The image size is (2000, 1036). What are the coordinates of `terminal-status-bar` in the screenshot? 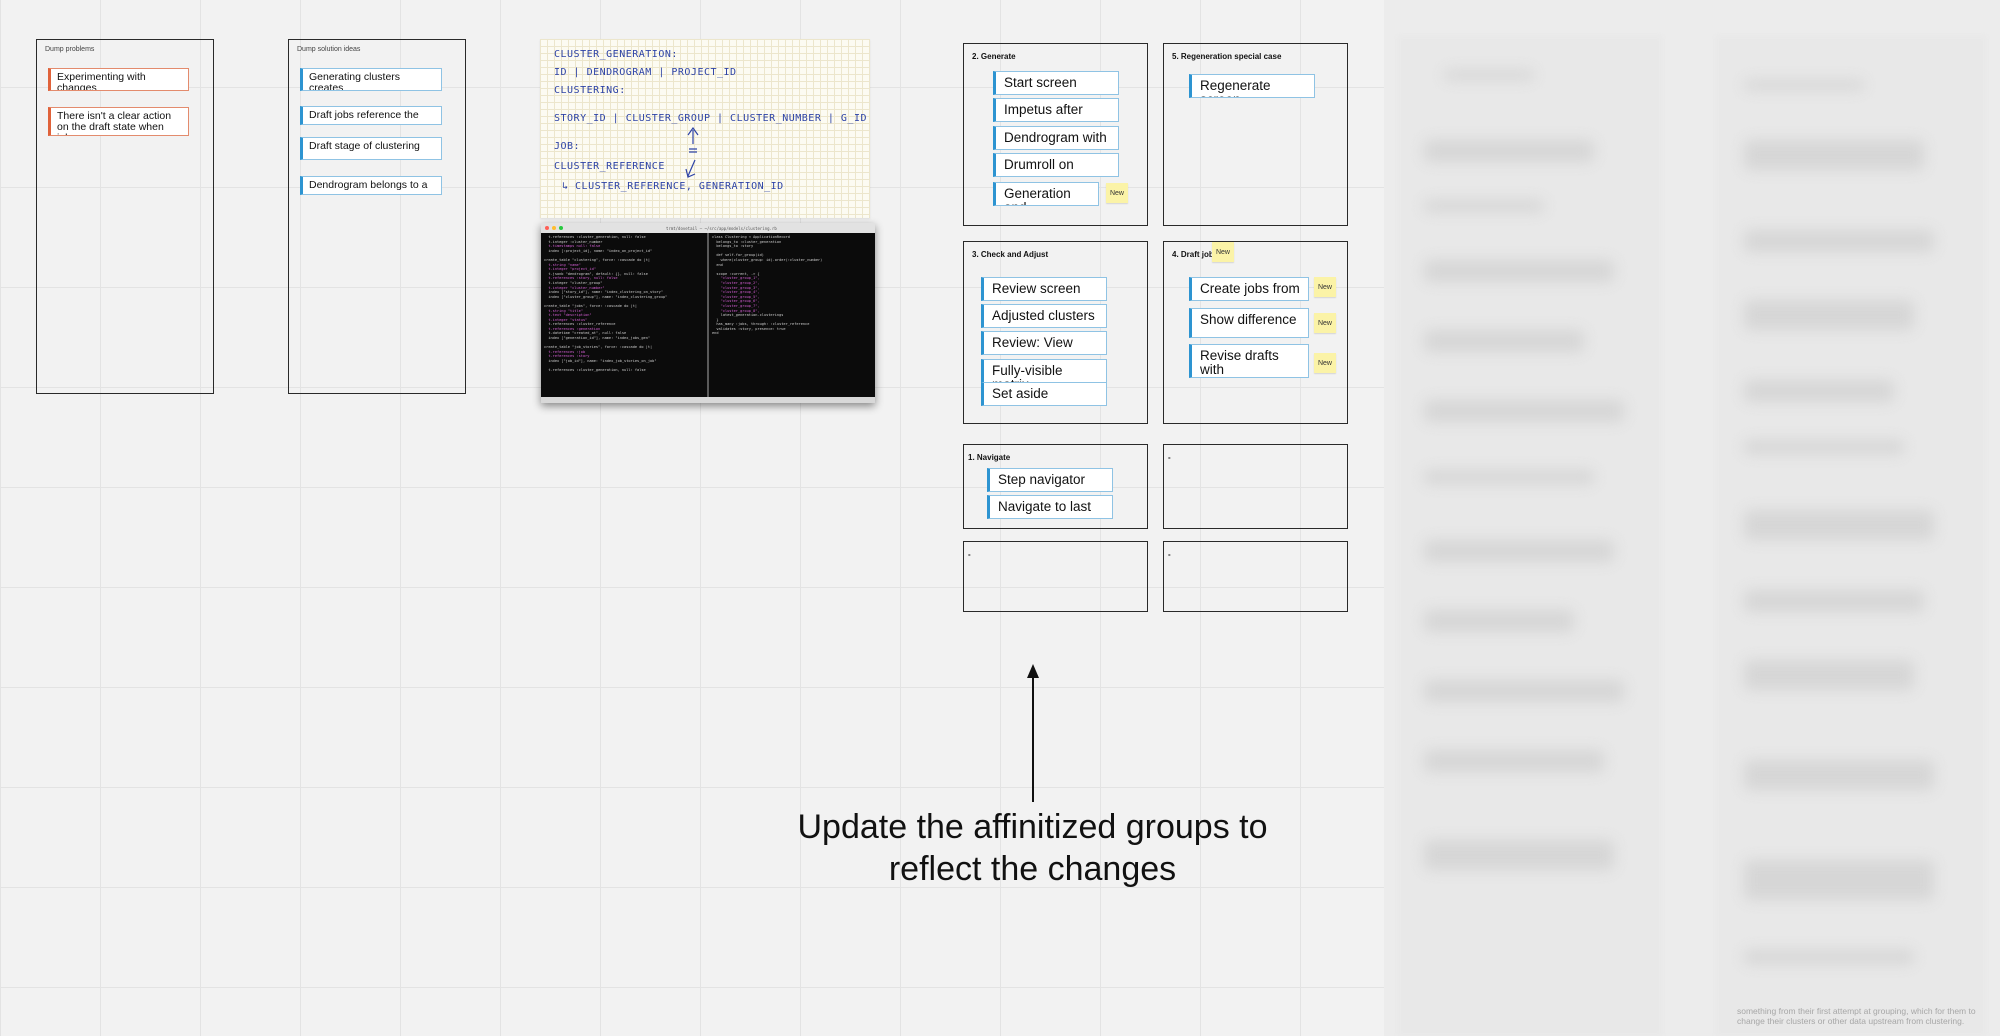 It's located at (708, 400).